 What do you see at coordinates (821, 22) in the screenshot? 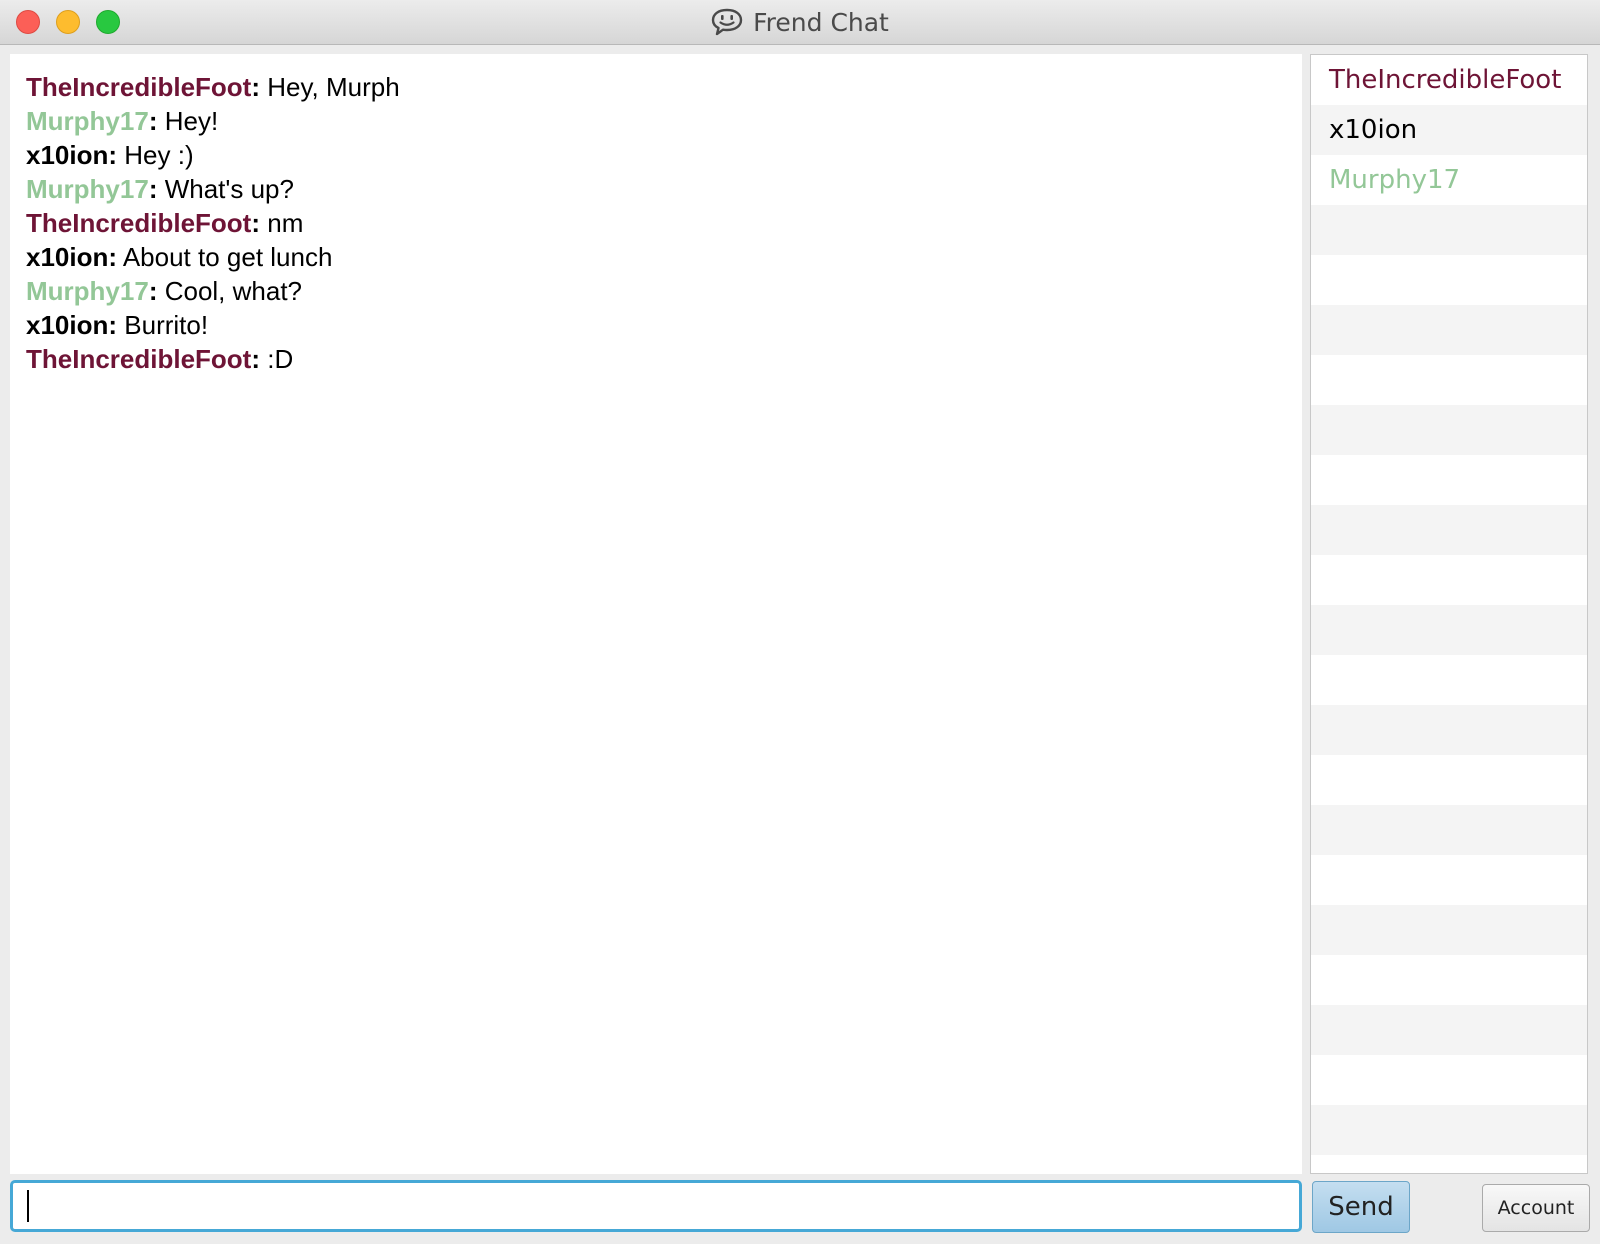
I see `window-title: Frend Chat` at bounding box center [821, 22].